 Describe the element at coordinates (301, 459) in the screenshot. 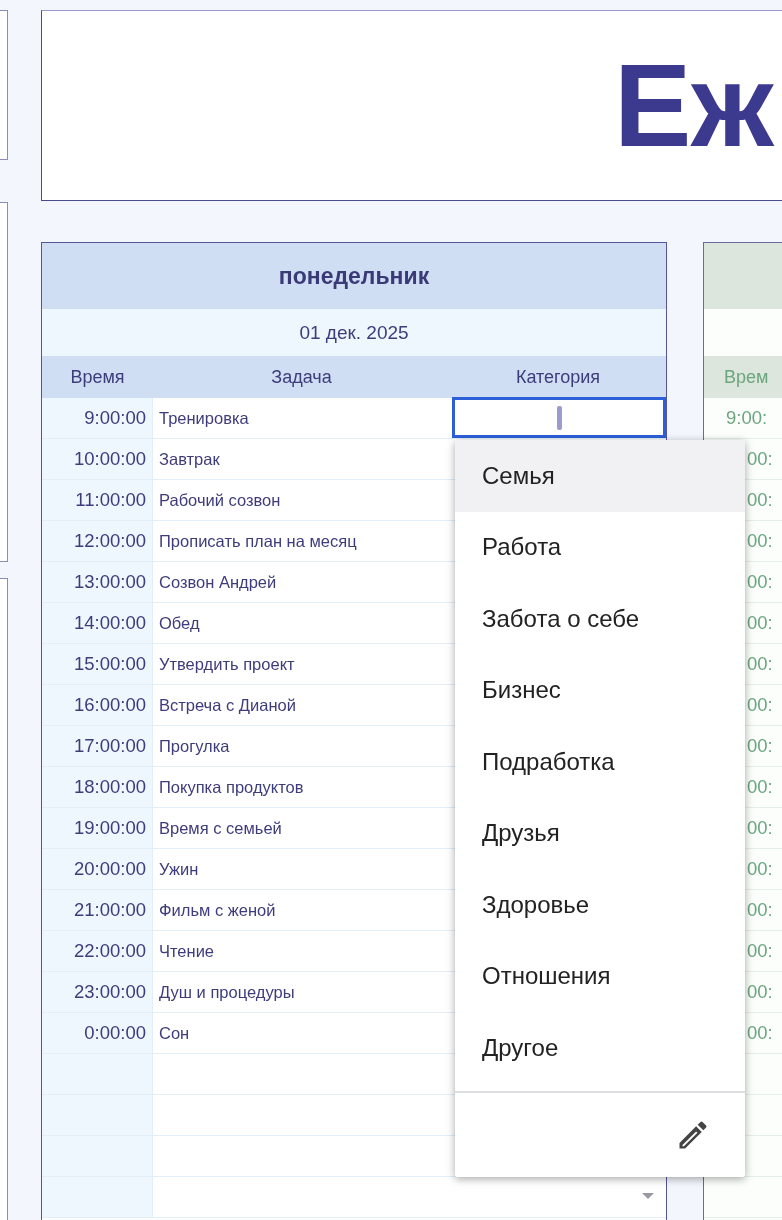

I see `task-cell: Завтрак` at that location.